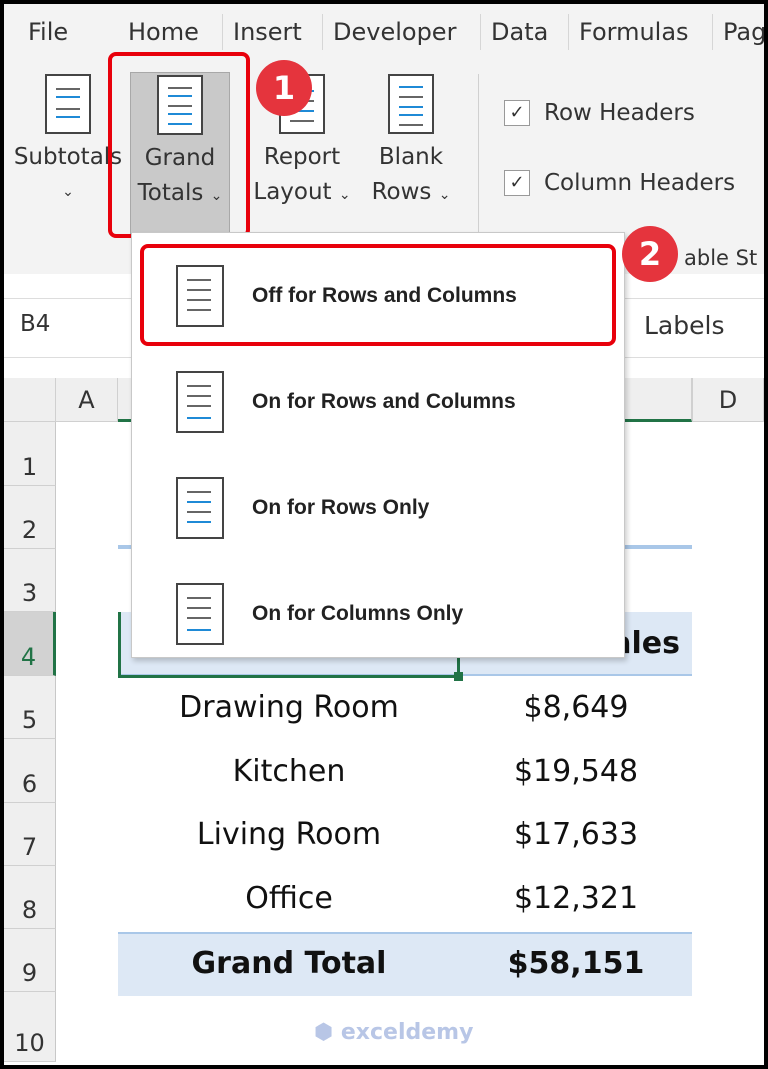 Image resolution: width=768 pixels, height=1069 pixels. I want to click on tab-home: Home, so click(163, 32).